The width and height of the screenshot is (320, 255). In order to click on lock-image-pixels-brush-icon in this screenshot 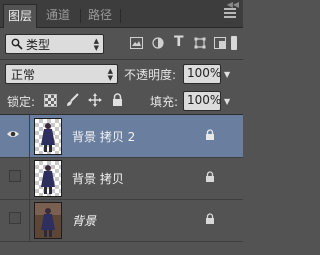, I will do `click(73, 100)`.